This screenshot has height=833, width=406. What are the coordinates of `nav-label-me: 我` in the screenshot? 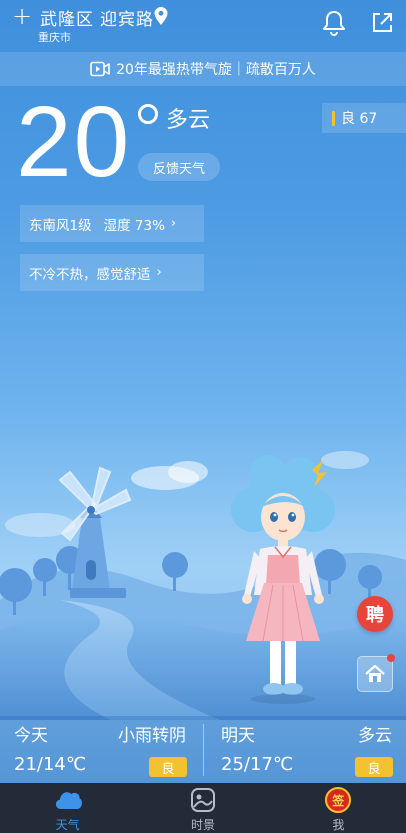 It's located at (338, 825).